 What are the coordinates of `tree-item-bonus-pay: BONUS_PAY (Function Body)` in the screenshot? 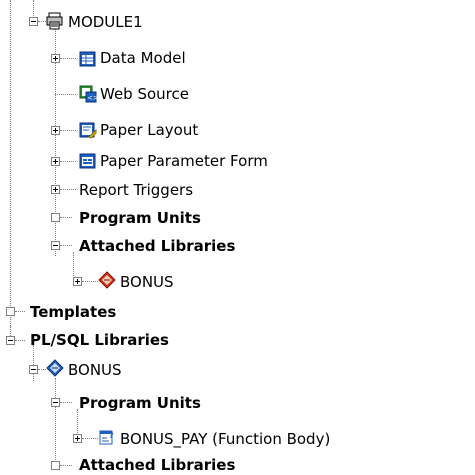 It's located at (225, 439).